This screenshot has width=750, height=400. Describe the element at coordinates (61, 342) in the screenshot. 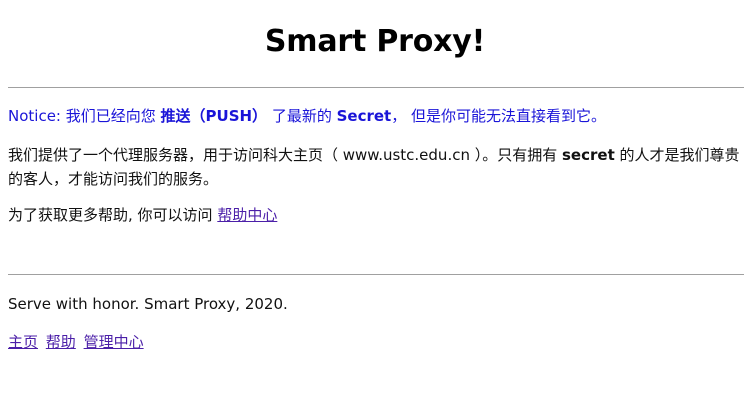

I see `help-link: 帮助` at that location.